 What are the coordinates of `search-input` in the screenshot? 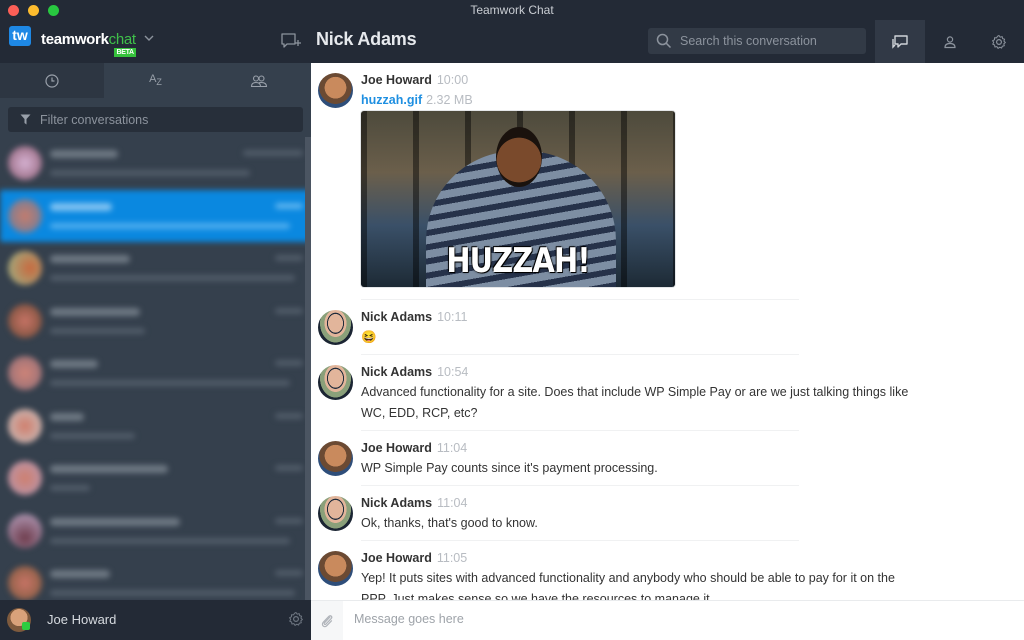 It's located at (765, 41).